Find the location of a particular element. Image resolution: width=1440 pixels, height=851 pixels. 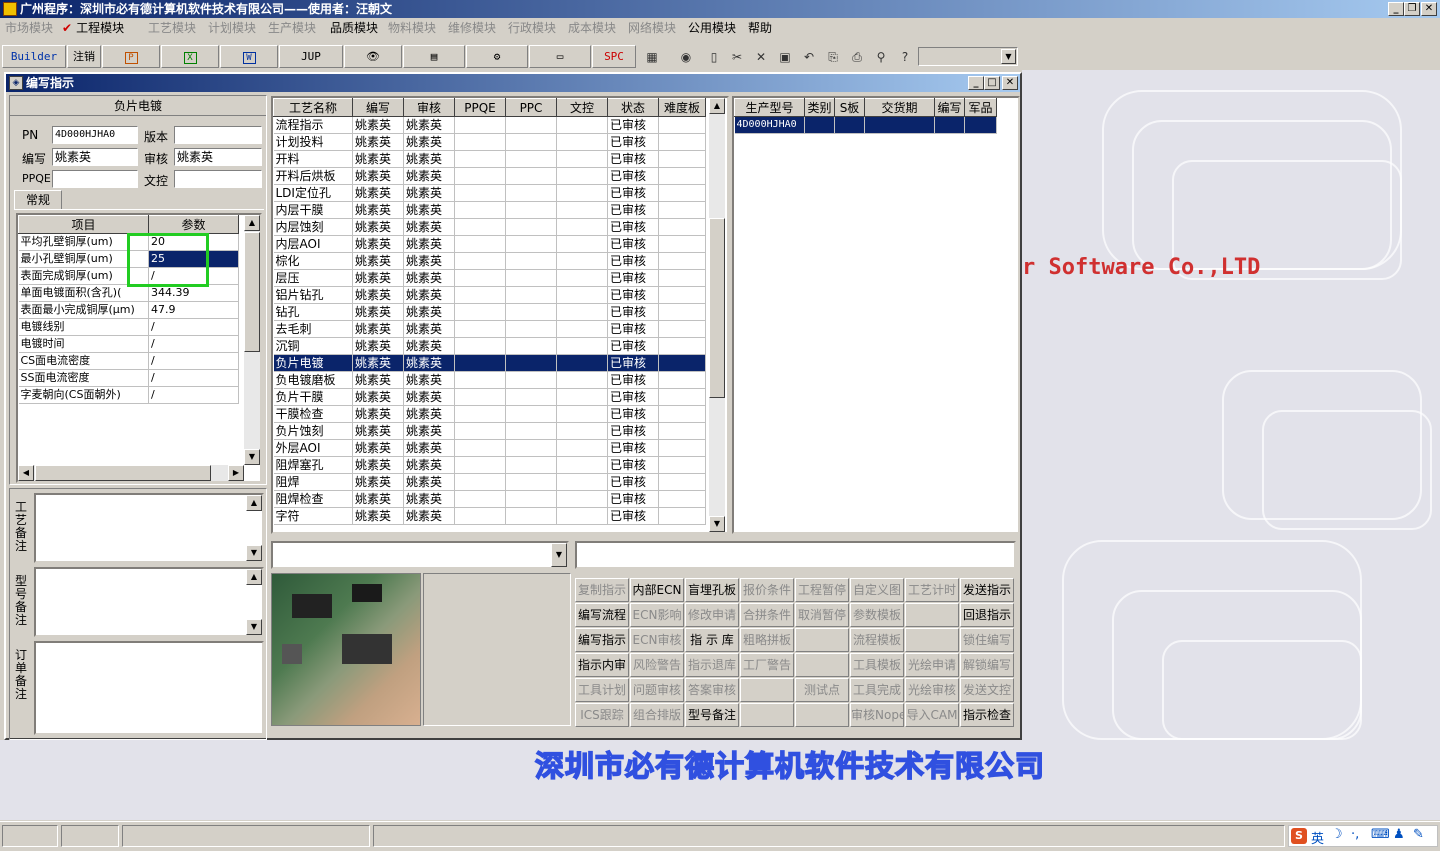

menu-item-8: 行政模块 is located at coordinates (532, 28).